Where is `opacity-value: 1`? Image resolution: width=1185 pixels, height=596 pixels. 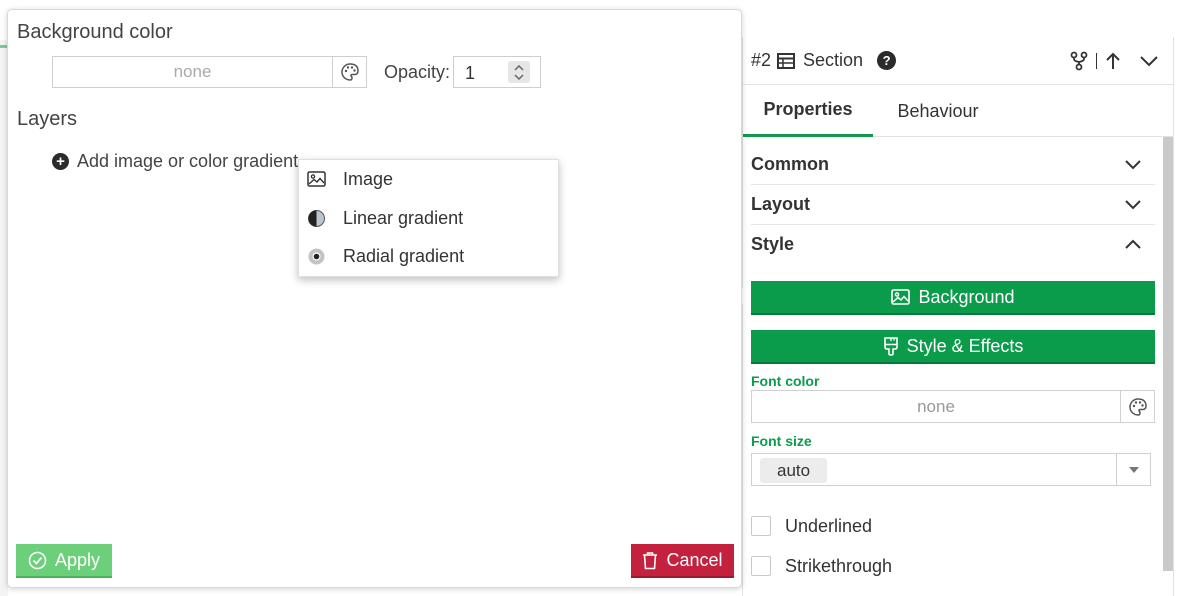
opacity-value: 1 is located at coordinates (470, 73).